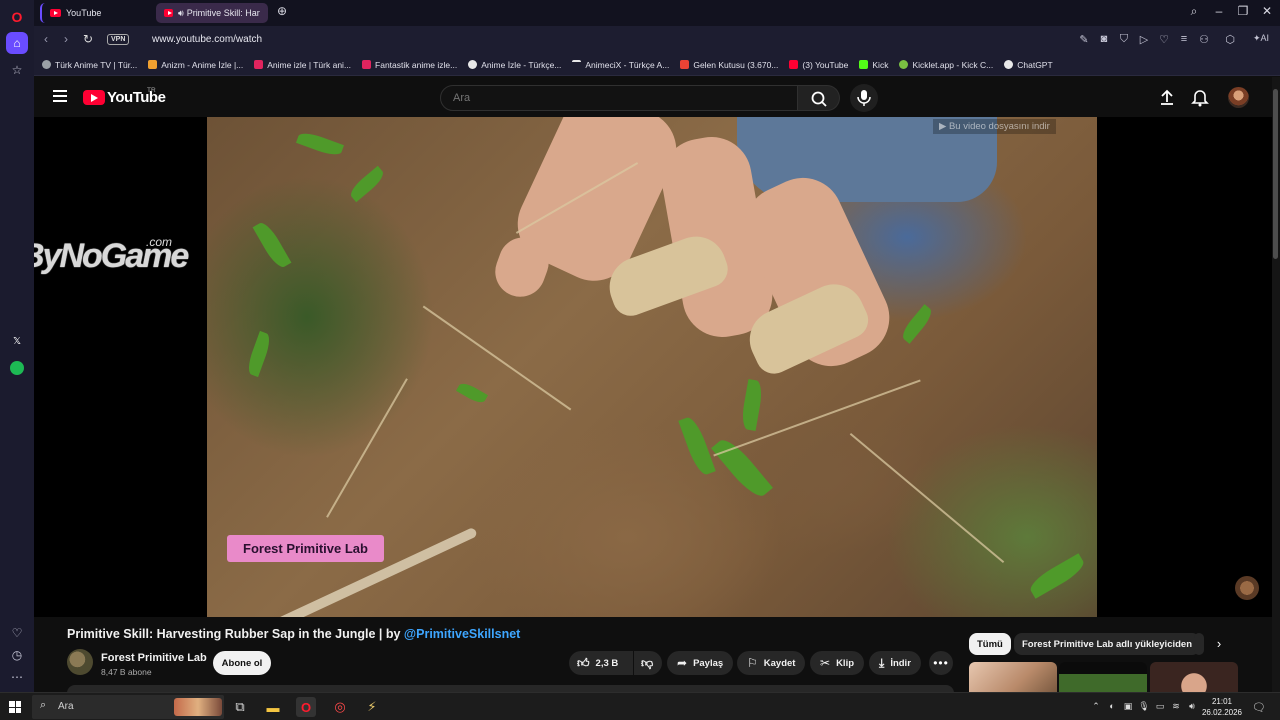 Image resolution: width=1280 pixels, height=720 pixels. What do you see at coordinates (873, 65) in the screenshot?
I see `bookmark-item: Kick` at bounding box center [873, 65].